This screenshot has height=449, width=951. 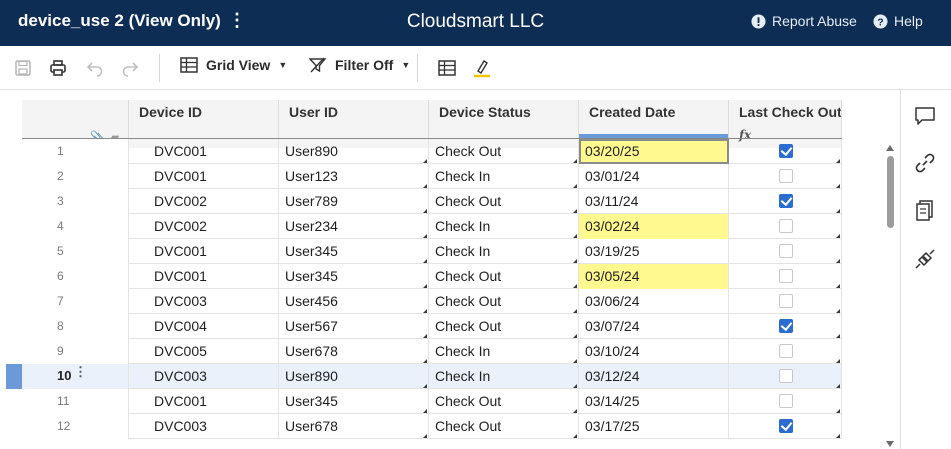 I want to click on attachments-link-icon, so click(x=925, y=163).